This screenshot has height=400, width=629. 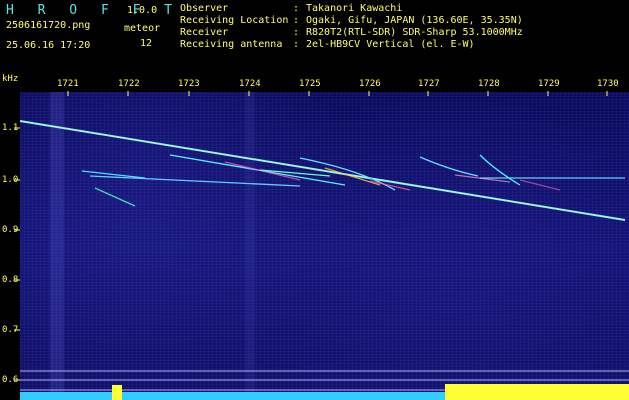 I want to click on x-tick-marks, so click(x=337, y=93).